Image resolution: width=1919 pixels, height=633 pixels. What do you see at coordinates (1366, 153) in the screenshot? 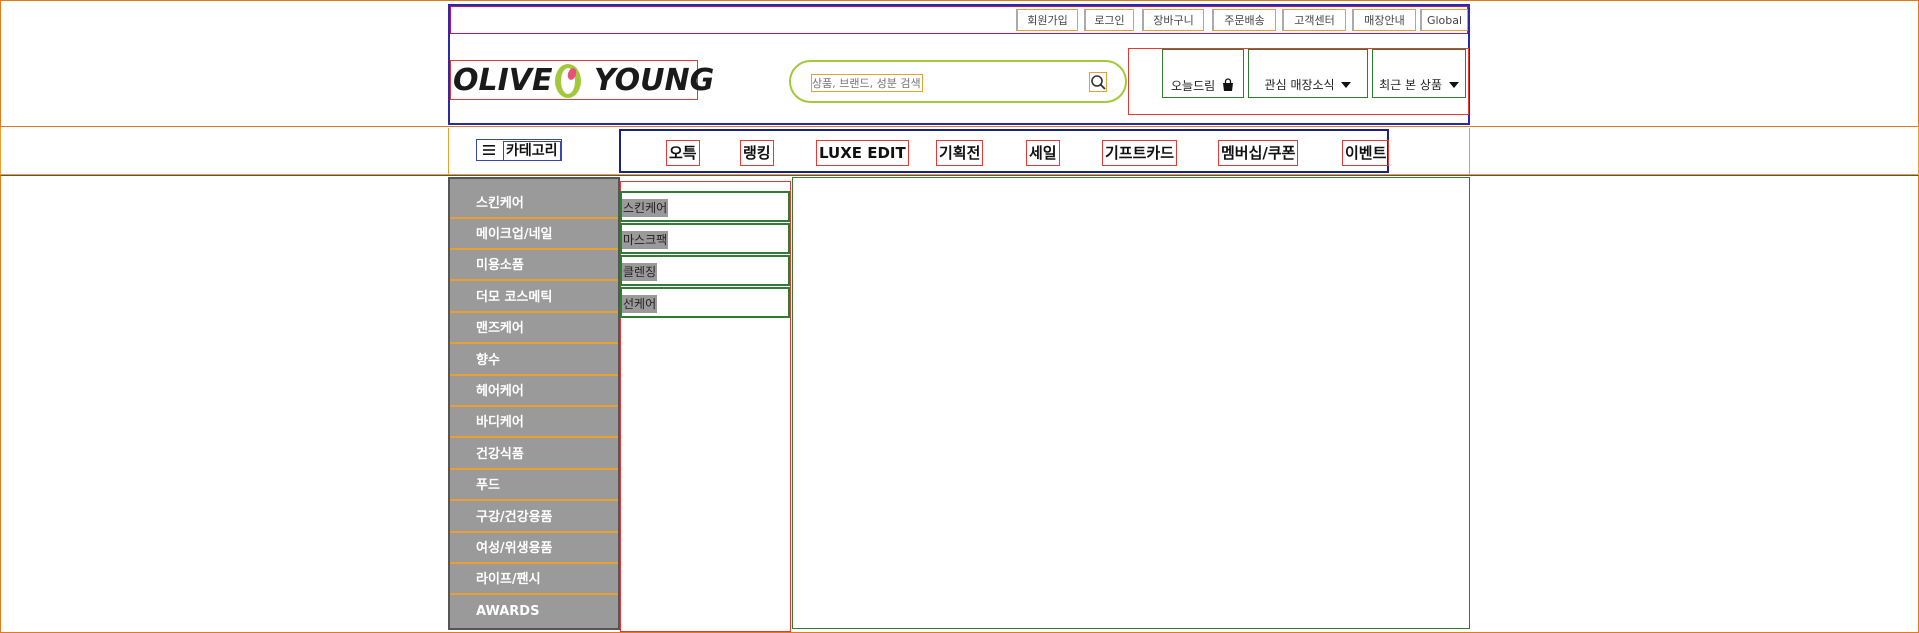
I see `nav-item-event: 이벤트` at bounding box center [1366, 153].